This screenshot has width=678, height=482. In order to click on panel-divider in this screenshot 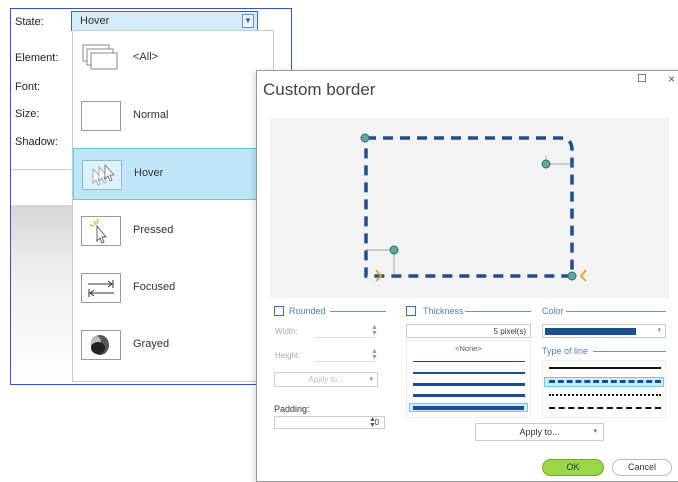, I will do `click(43, 169)`.